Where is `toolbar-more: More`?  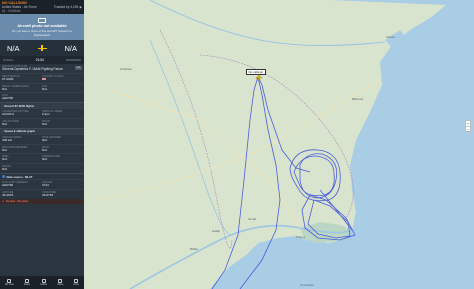
toolbar-more: More is located at coordinates (76, 282).